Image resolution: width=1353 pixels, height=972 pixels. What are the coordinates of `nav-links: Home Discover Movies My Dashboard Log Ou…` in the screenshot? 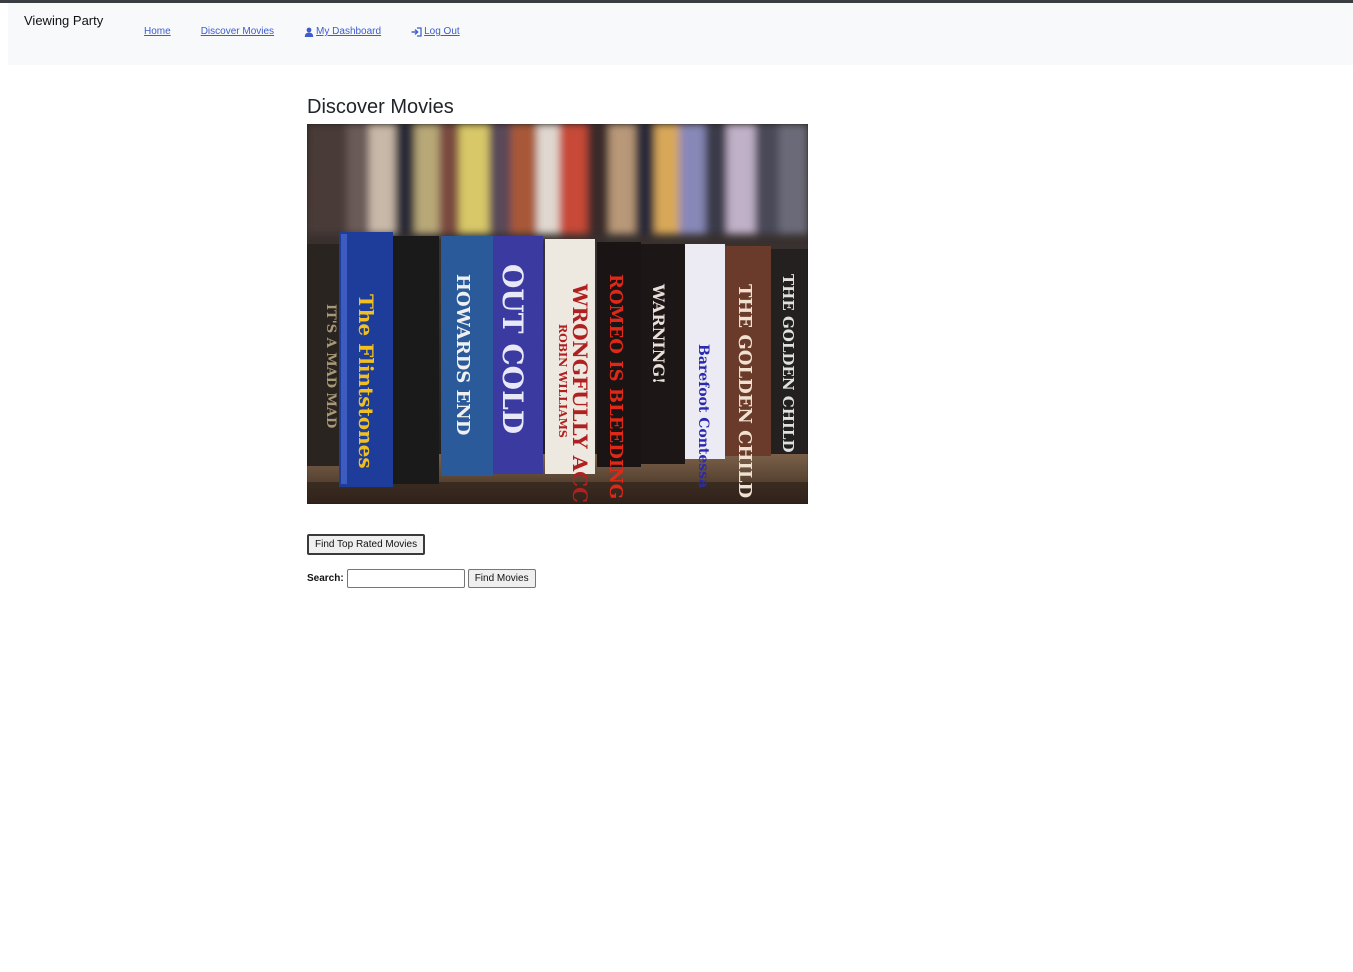 It's located at (317, 31).